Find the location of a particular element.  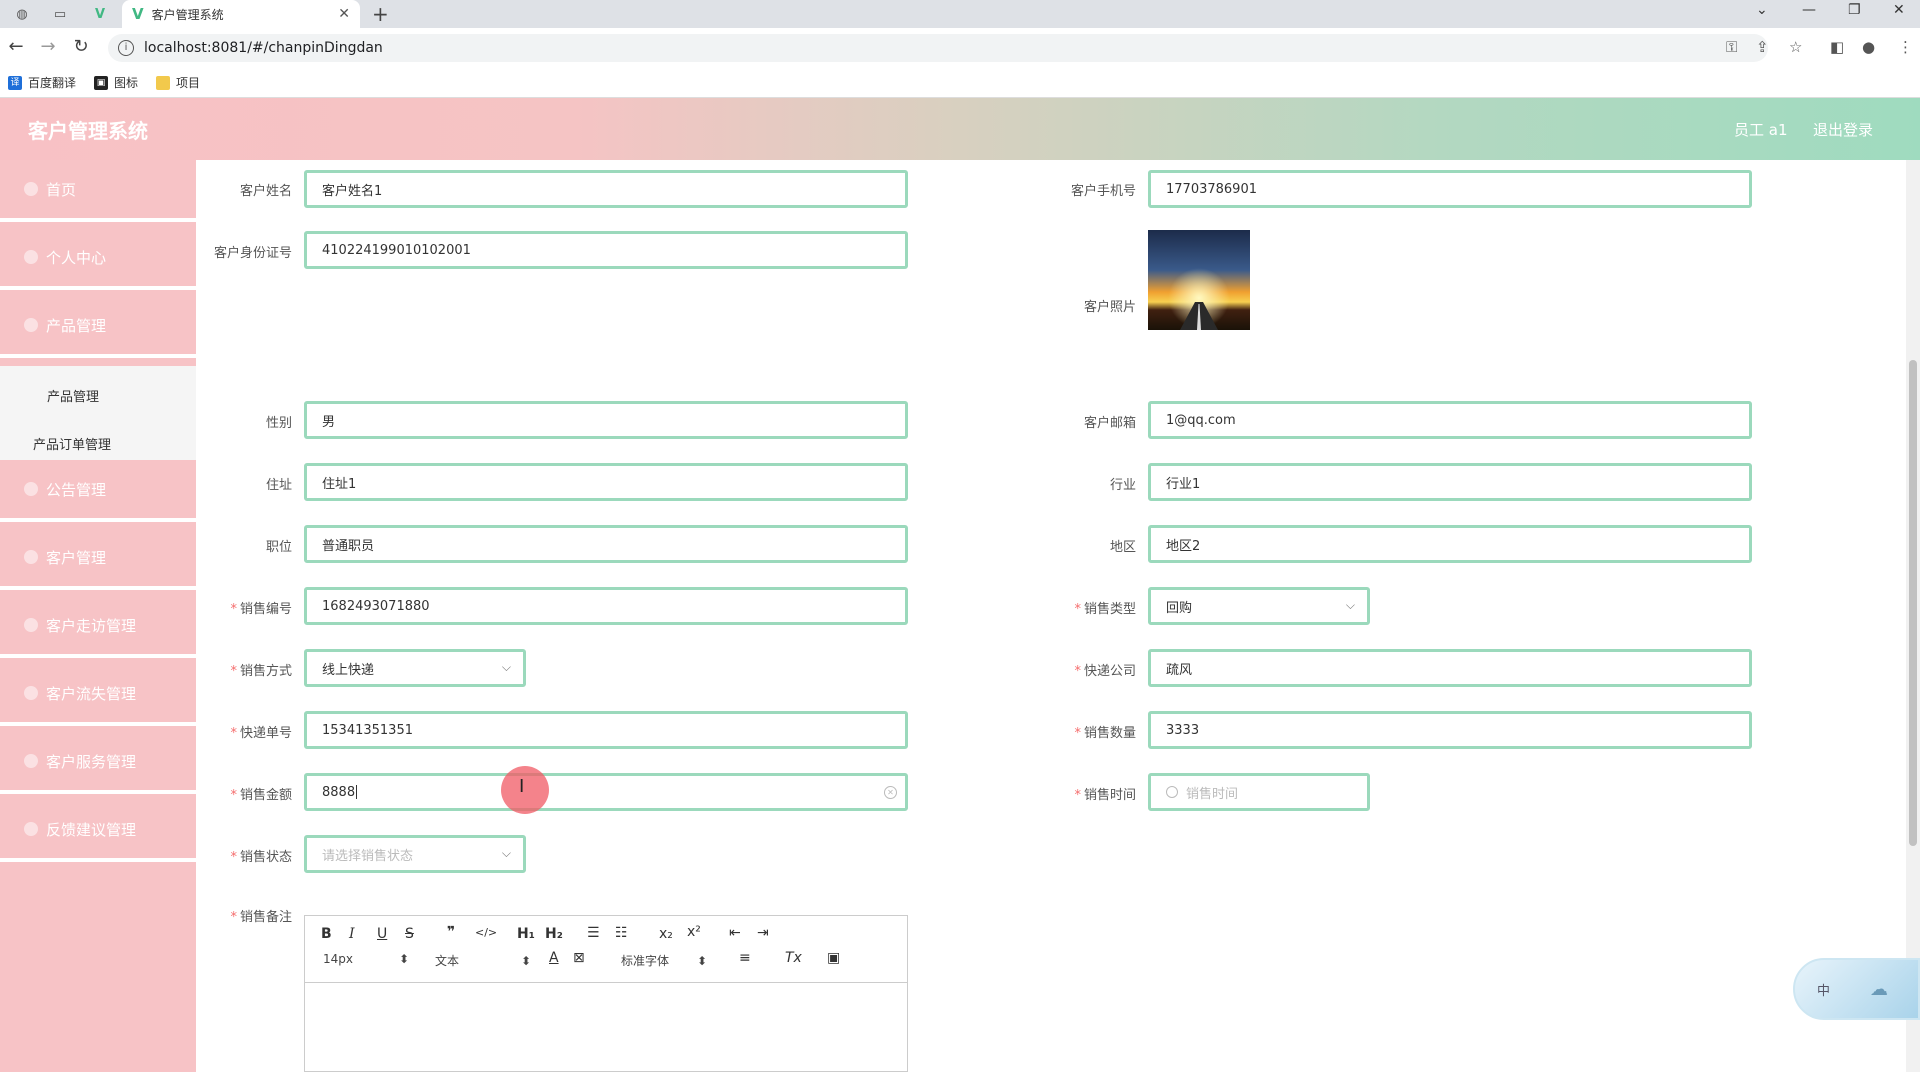

email-input: 1@qq.com is located at coordinates (1450, 420).